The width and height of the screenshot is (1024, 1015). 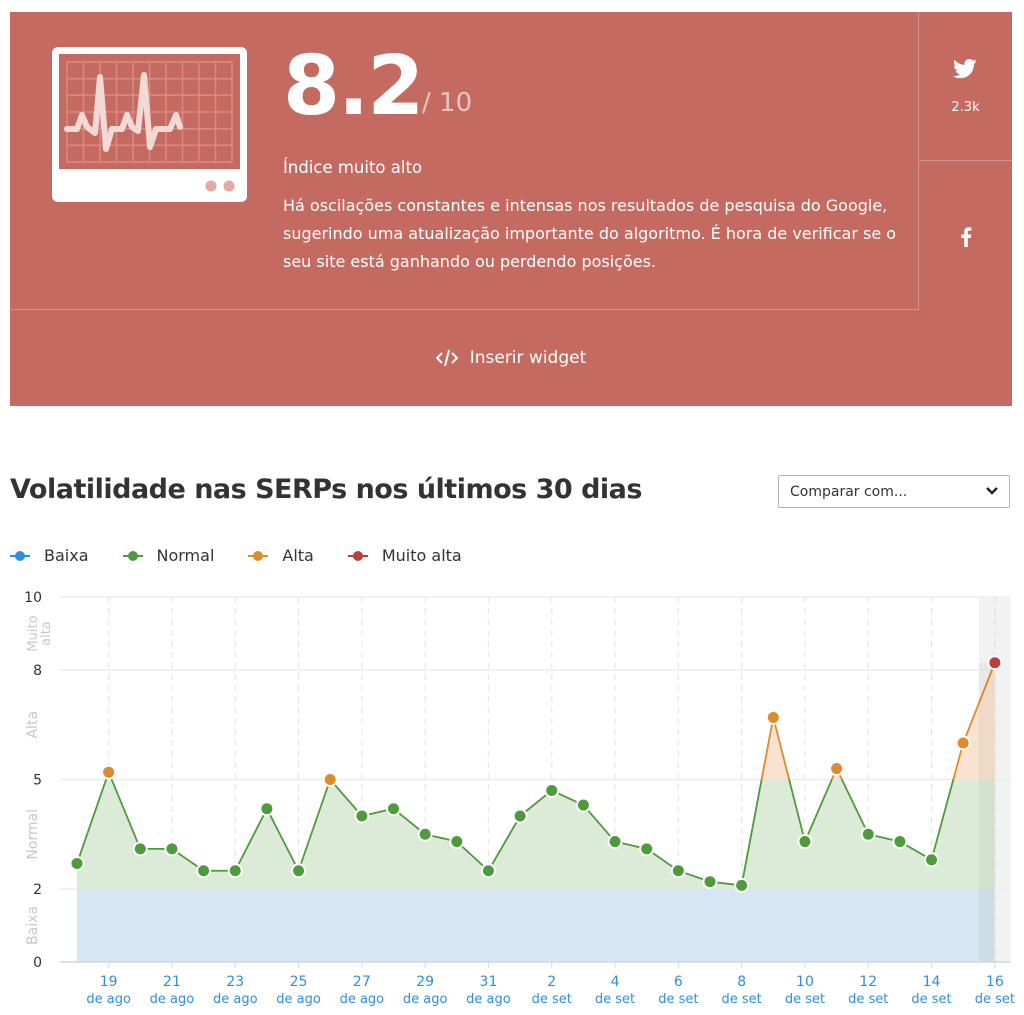 I want to click on x-tick-label-day: 31, so click(x=489, y=982).